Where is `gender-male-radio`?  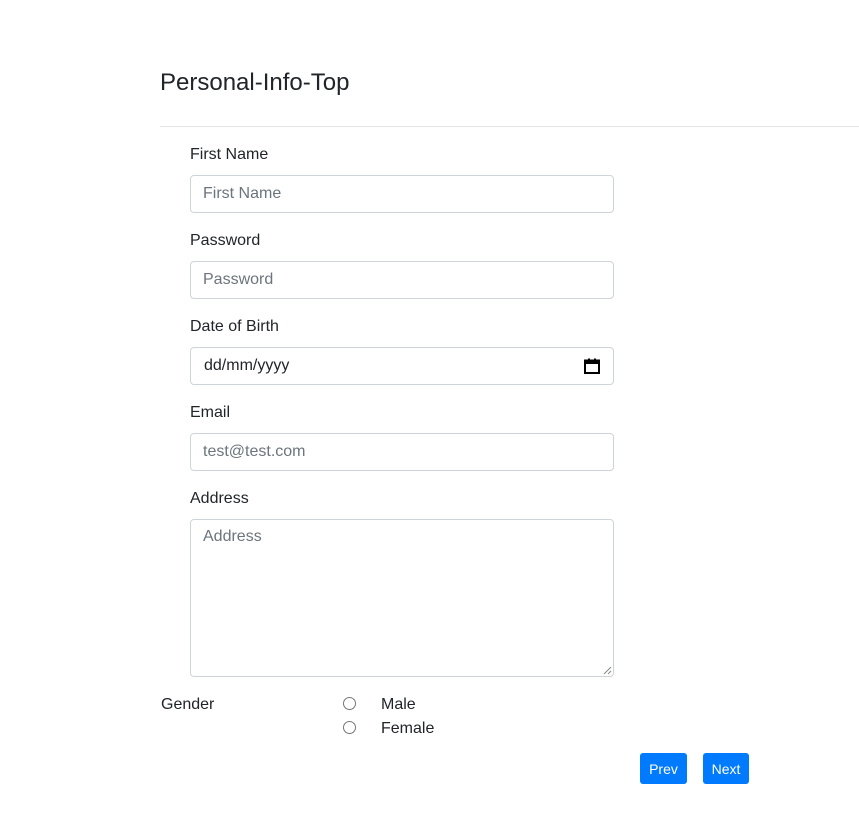
gender-male-radio is located at coordinates (349, 703).